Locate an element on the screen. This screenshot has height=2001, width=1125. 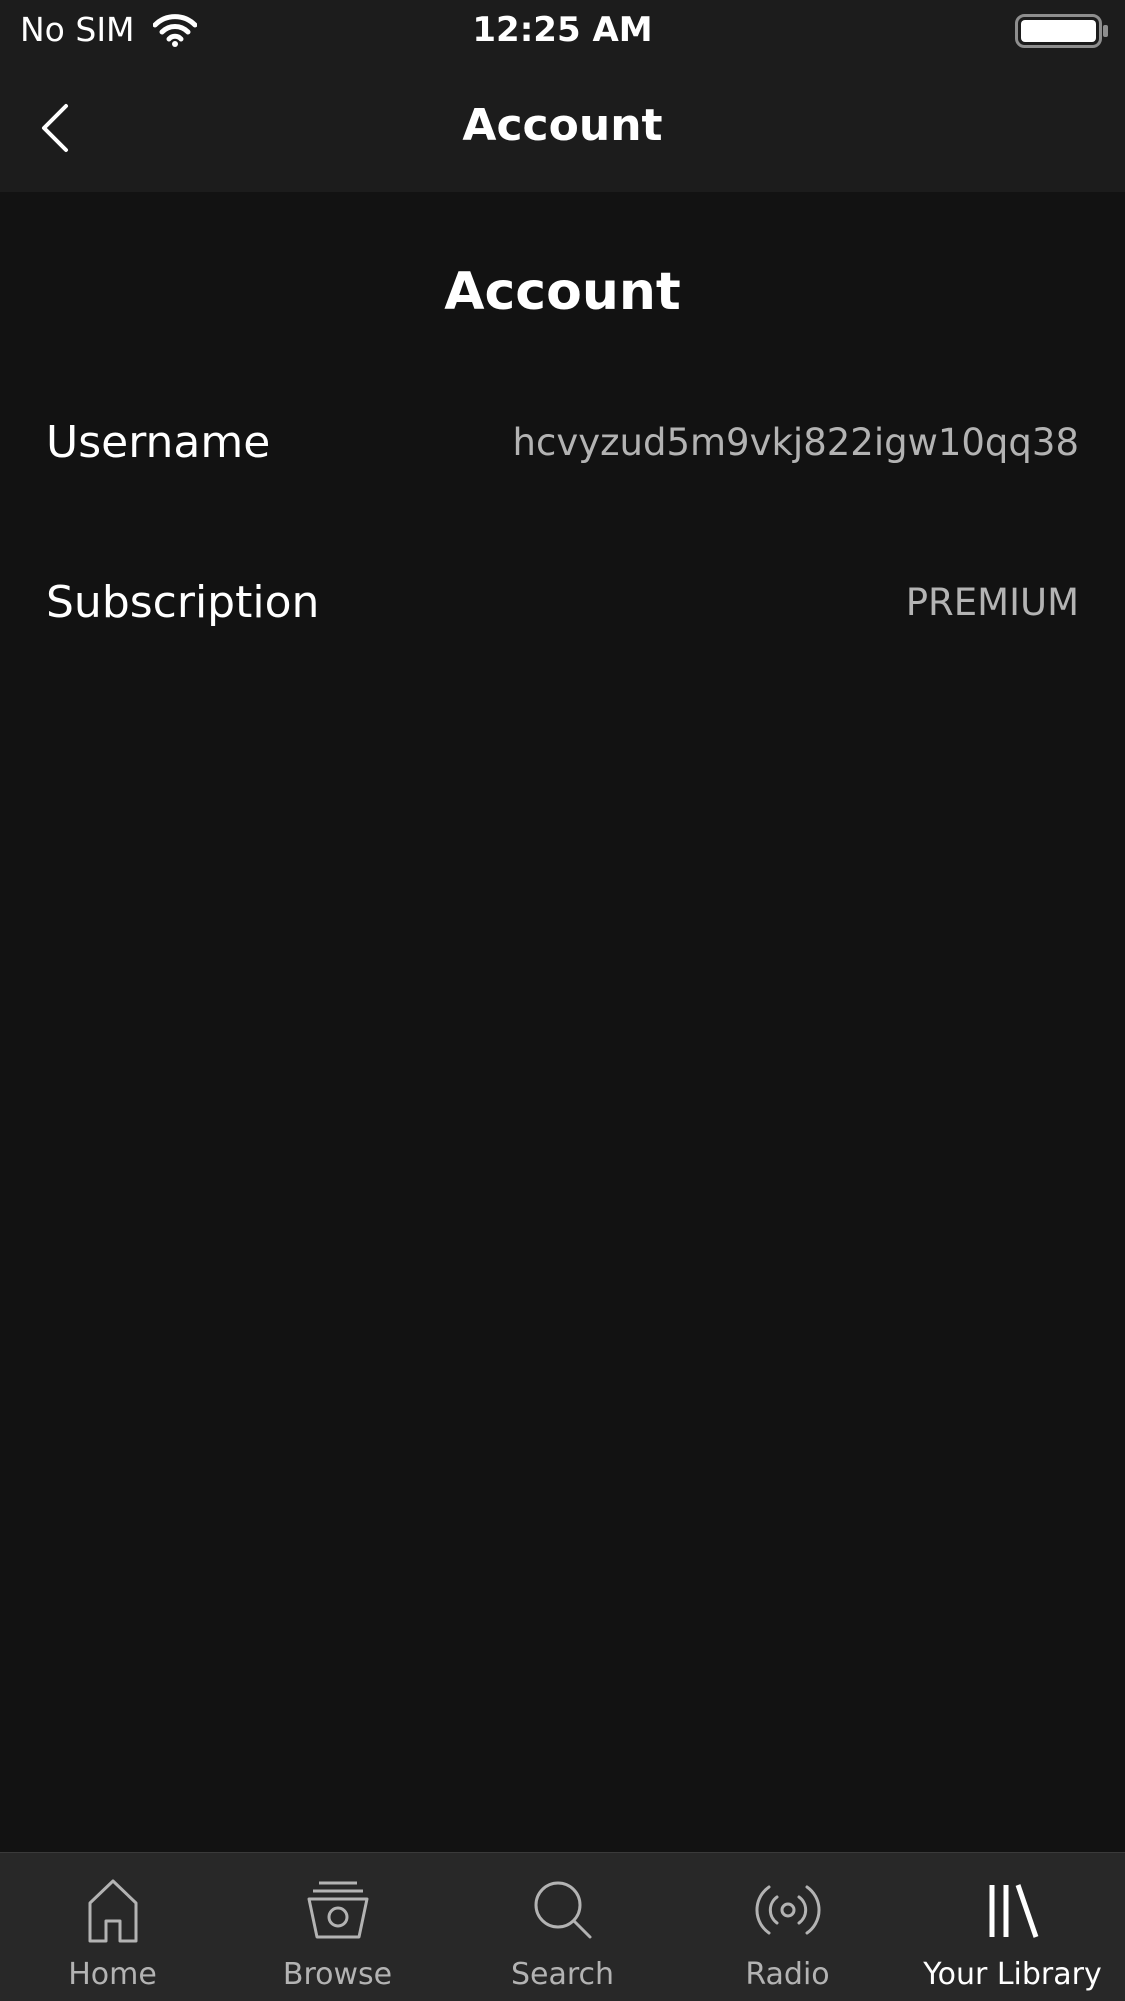
tab-home: Home is located at coordinates (112, 1927).